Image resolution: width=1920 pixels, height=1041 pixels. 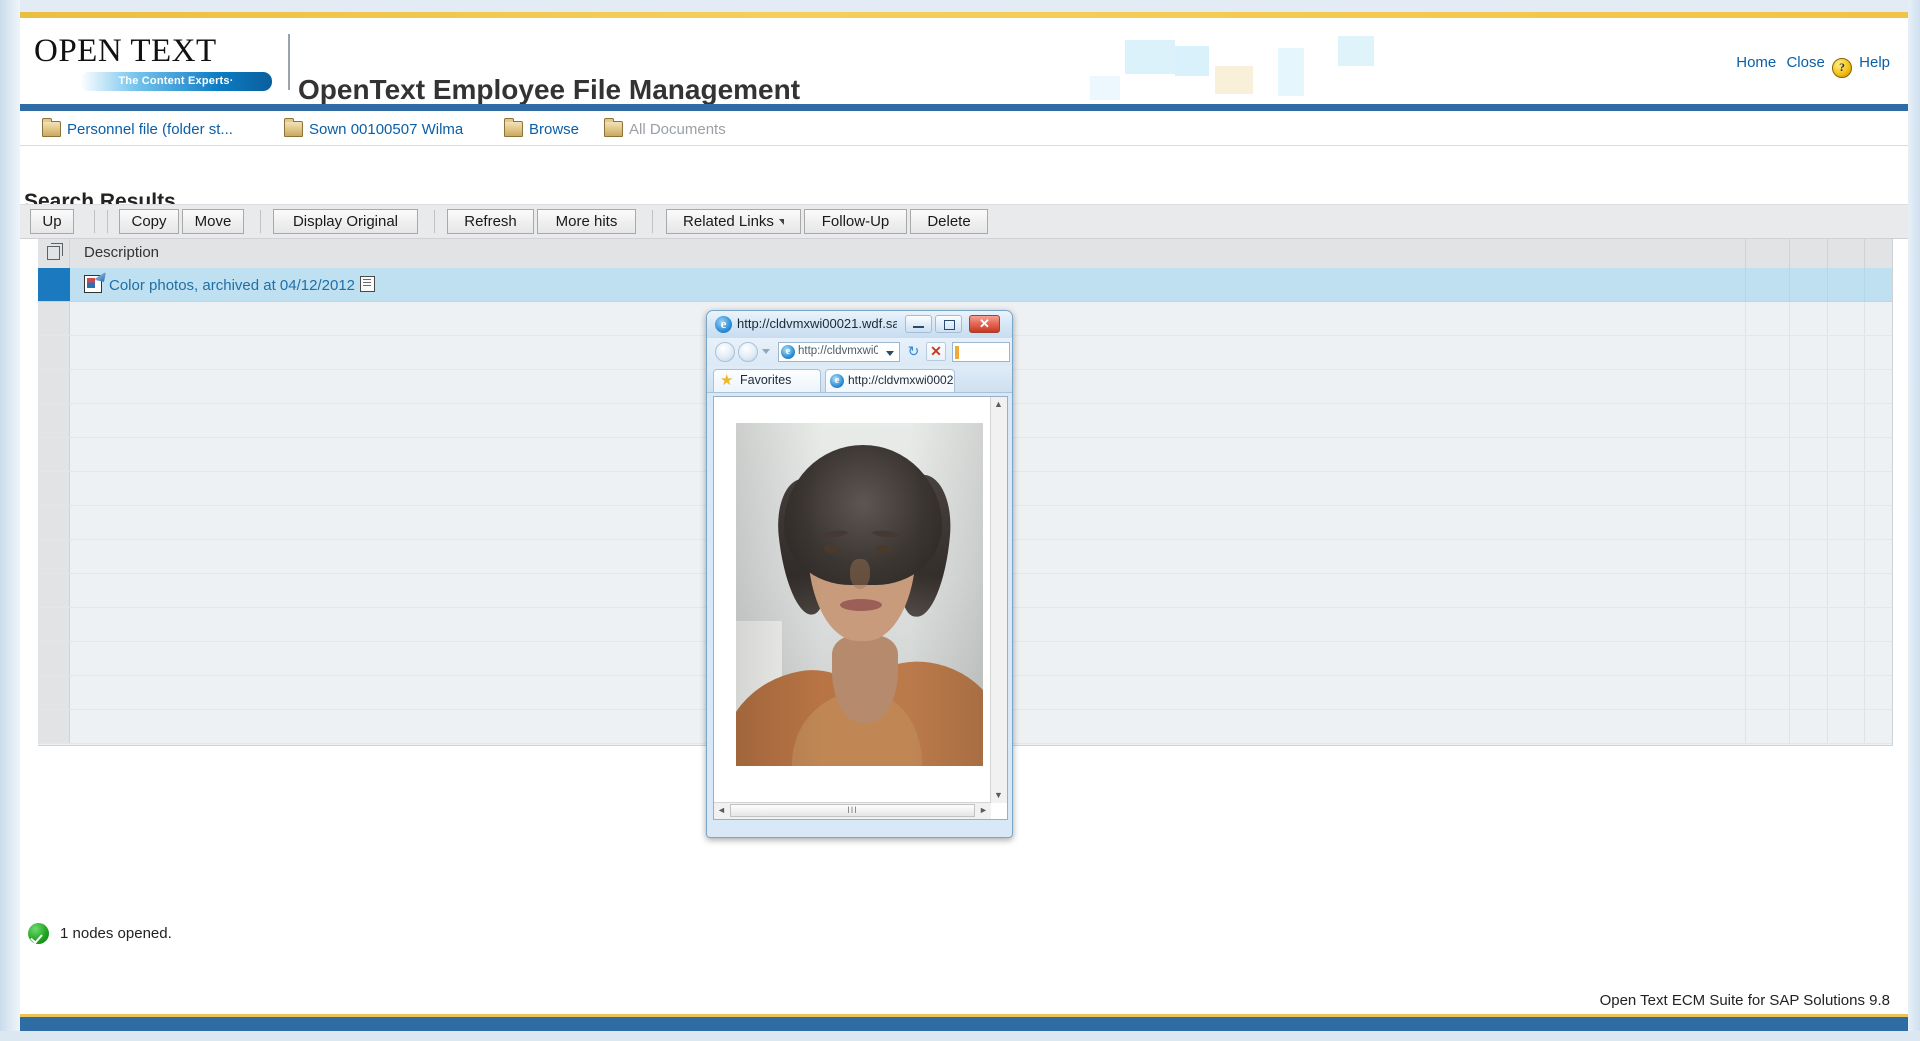 What do you see at coordinates (176, 81) in the screenshot?
I see `logo-tagline: The Content Experts·` at bounding box center [176, 81].